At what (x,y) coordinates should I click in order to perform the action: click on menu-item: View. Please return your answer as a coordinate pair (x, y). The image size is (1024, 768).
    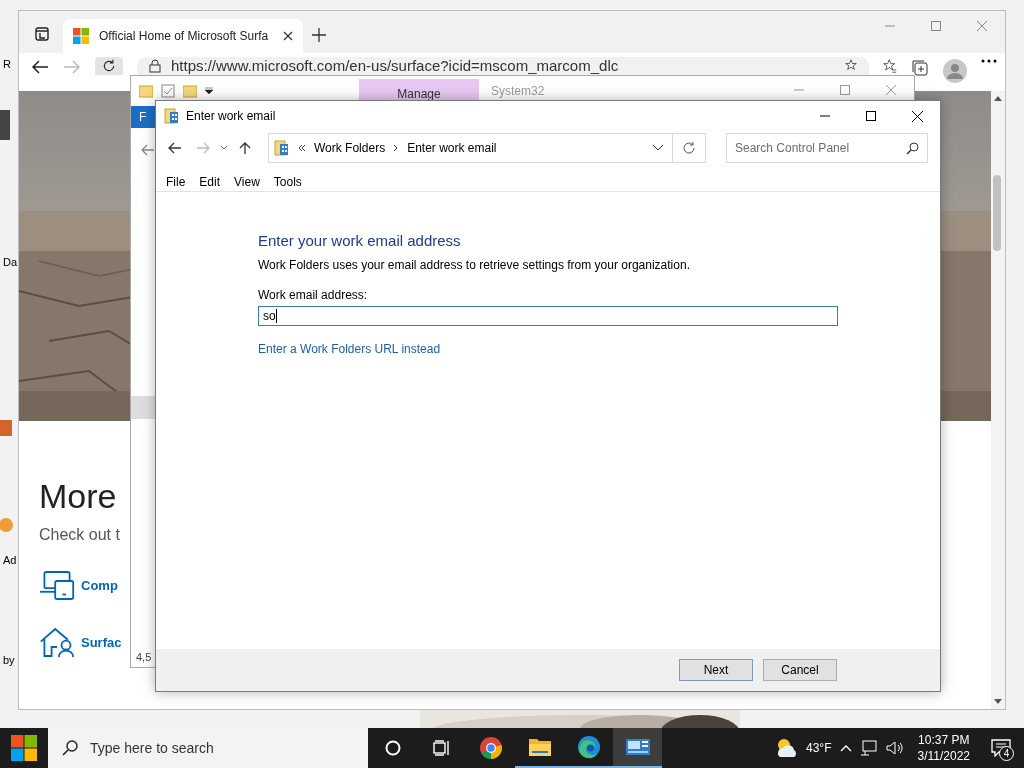
    Looking at the image, I should click on (247, 183).